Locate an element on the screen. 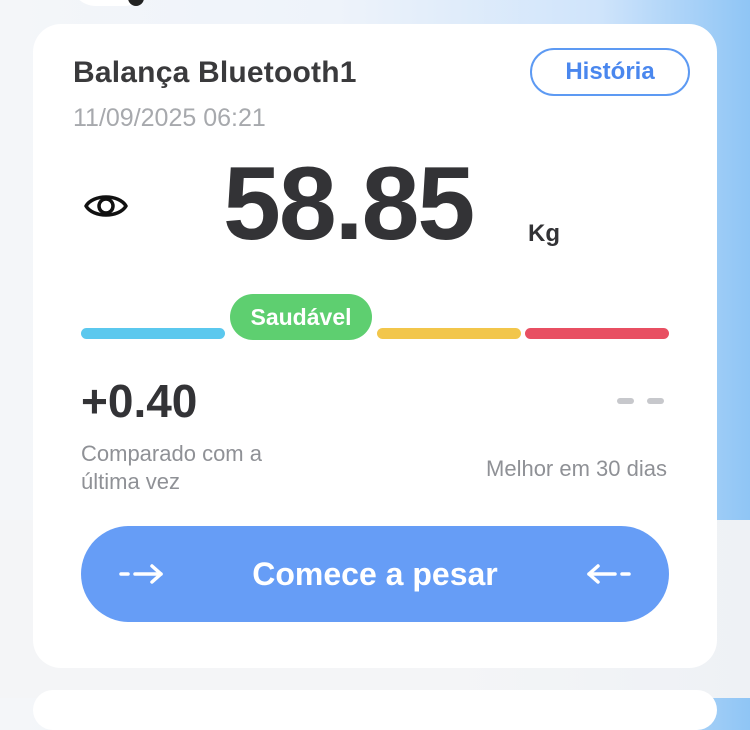 This screenshot has height=730, width=750. history-button: História is located at coordinates (610, 72).